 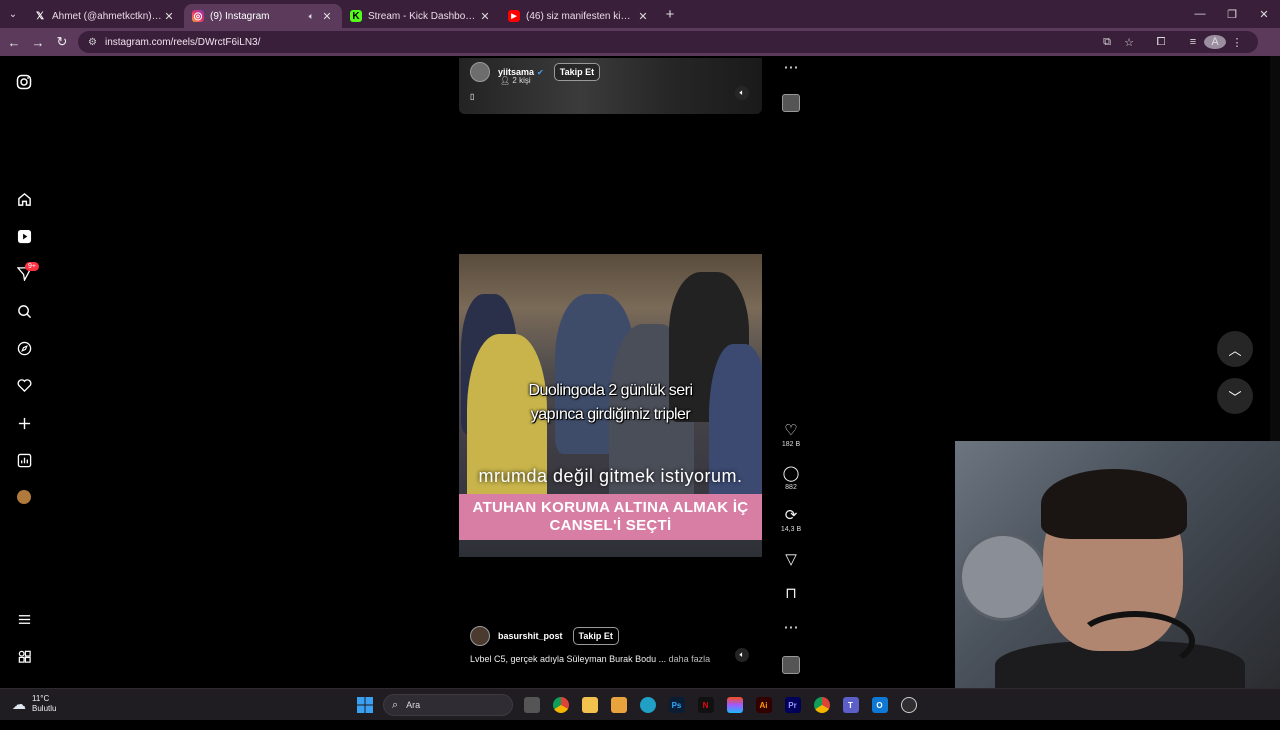 I want to click on chrome-icon, so click(x=560, y=705).